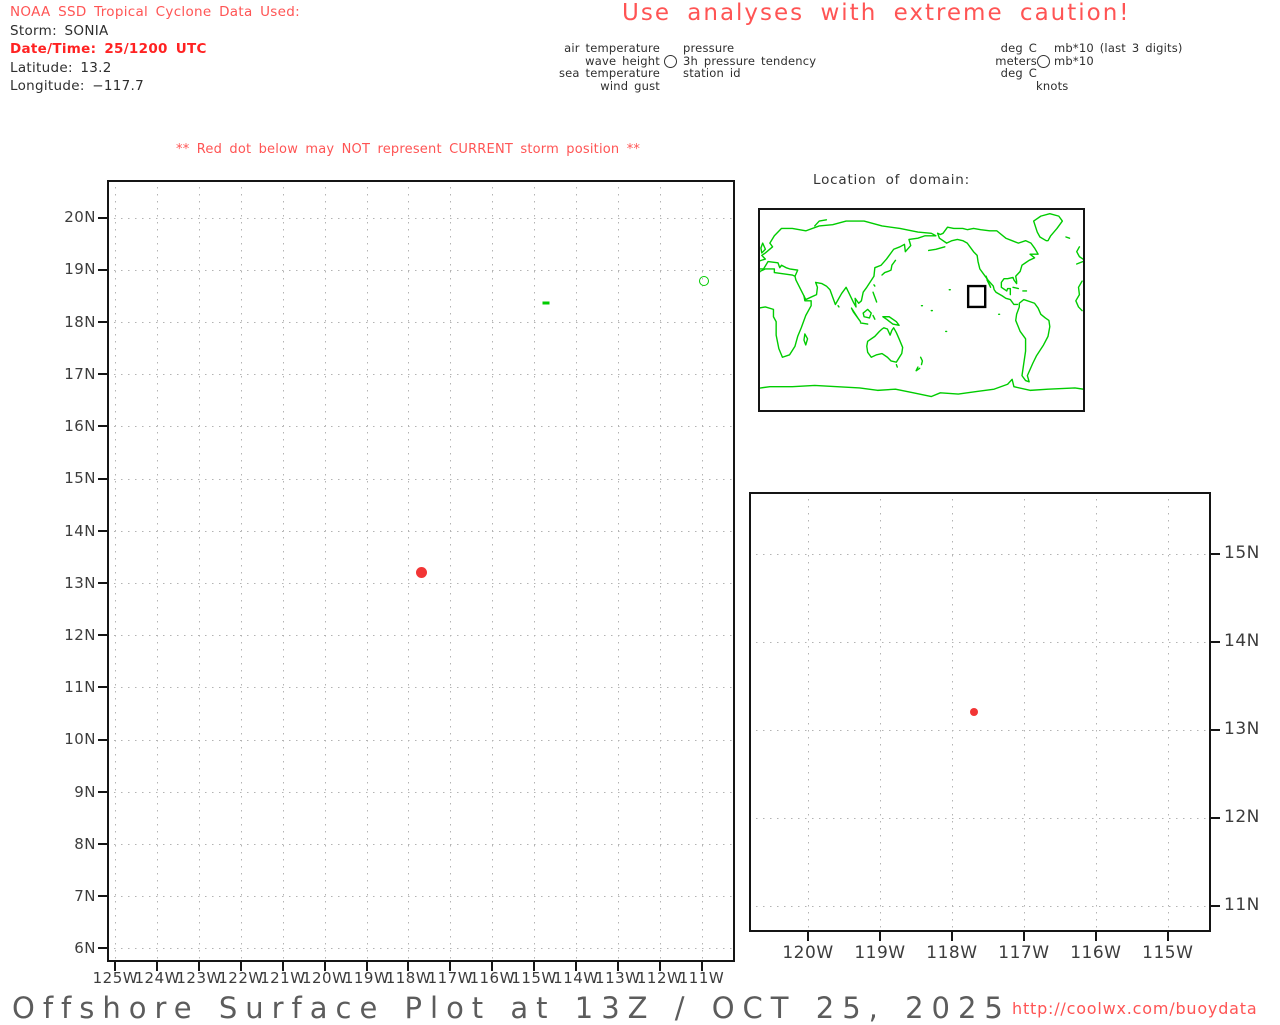 The width and height of the screenshot is (1280, 1025). Describe the element at coordinates (85, 948) in the screenshot. I see `y-tick-label: 6N` at that location.